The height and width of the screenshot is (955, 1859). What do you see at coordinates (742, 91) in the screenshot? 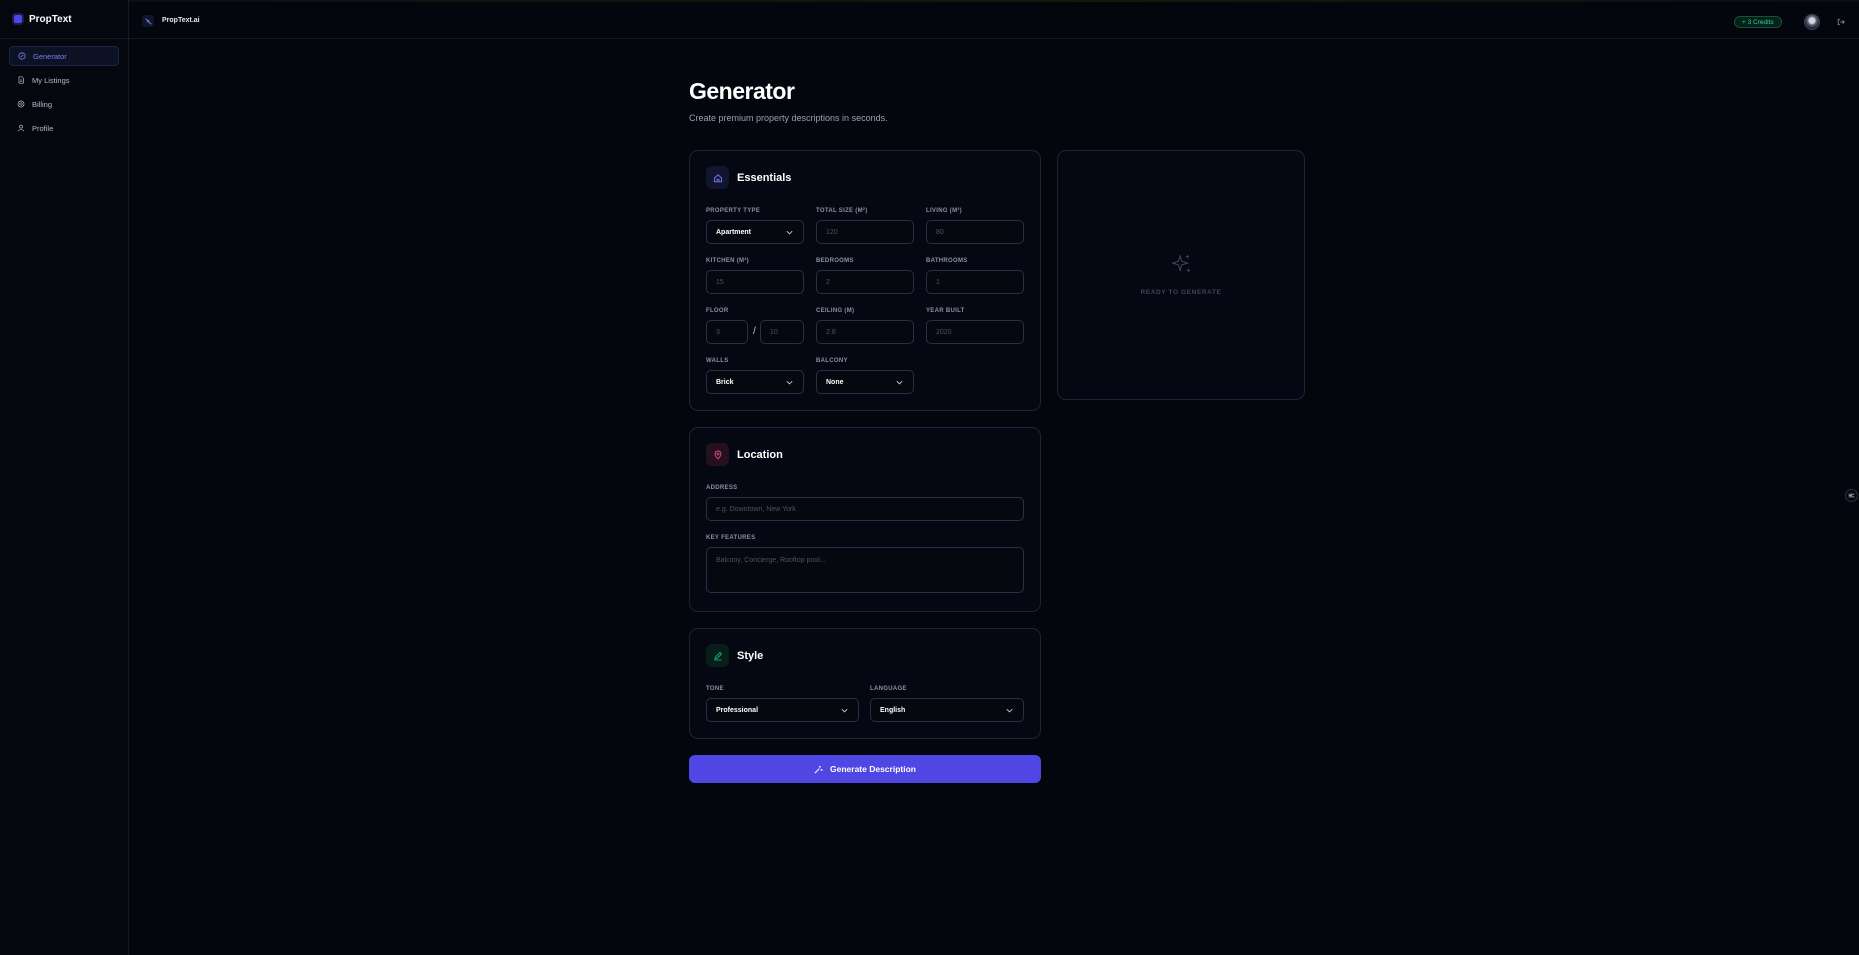
I see `page-title: Generator` at bounding box center [742, 91].